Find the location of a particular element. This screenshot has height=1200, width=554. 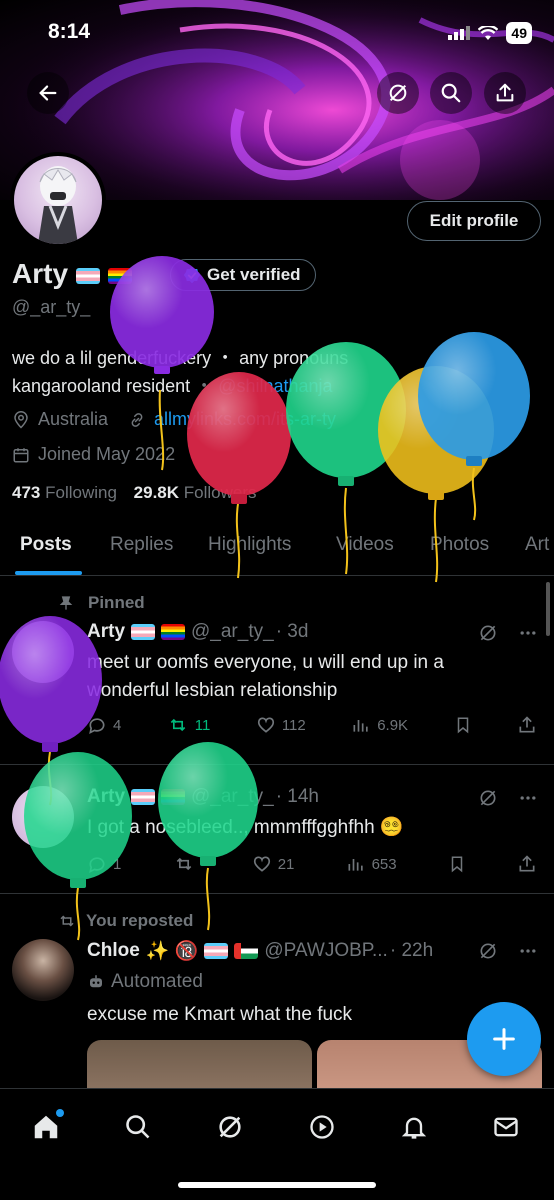

profile-joined-row: Joined May 2022 is located at coordinates (93, 454).